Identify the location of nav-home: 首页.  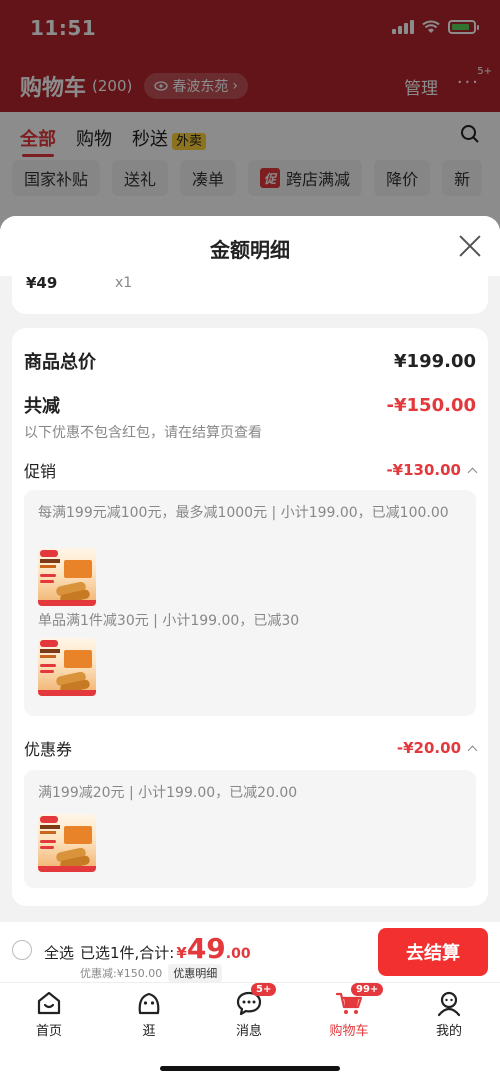
(49, 1014).